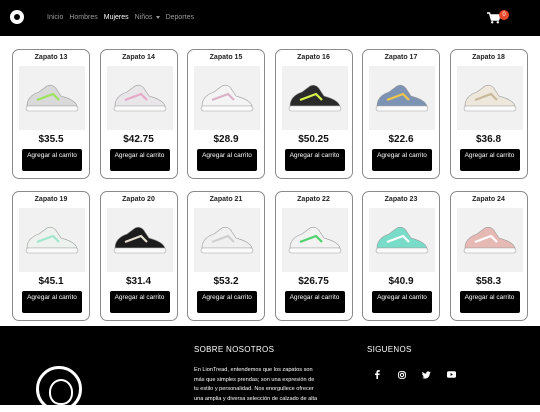  I want to click on product-price: $42.75, so click(138, 139).